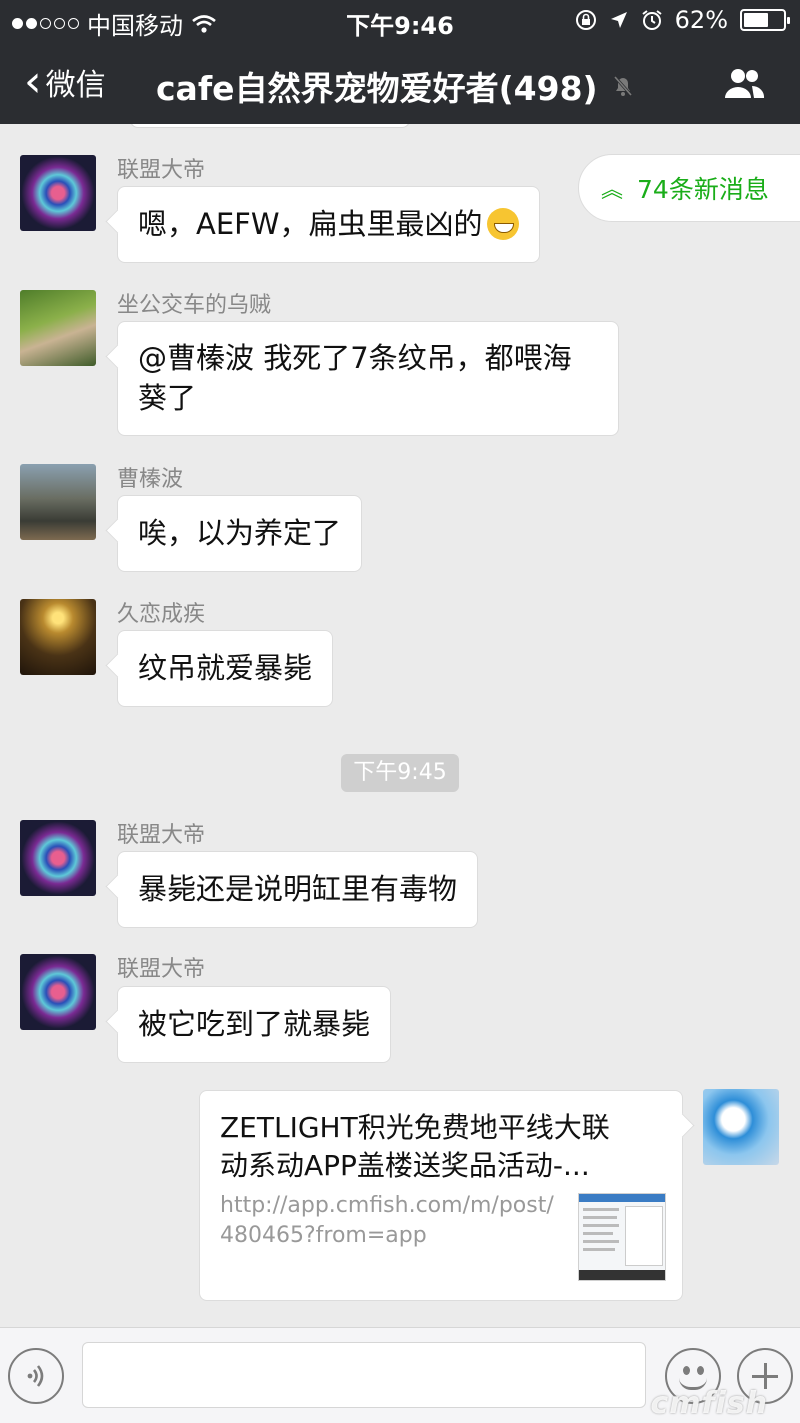 The image size is (800, 1423). Describe the element at coordinates (161, 614) in the screenshot. I see `sender-name: 久恋成疾` at that location.